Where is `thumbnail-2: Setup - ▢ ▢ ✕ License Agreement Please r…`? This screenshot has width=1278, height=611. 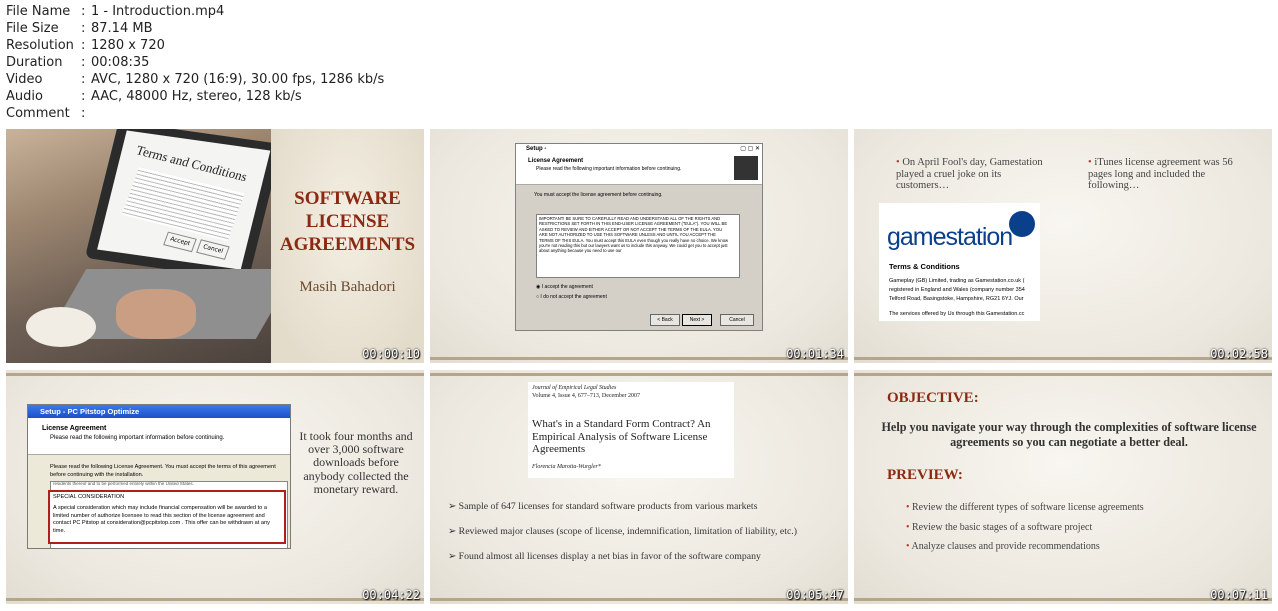
thumbnail-2: Setup - ▢ ▢ ✕ License Agreement Please r… is located at coordinates (639, 246).